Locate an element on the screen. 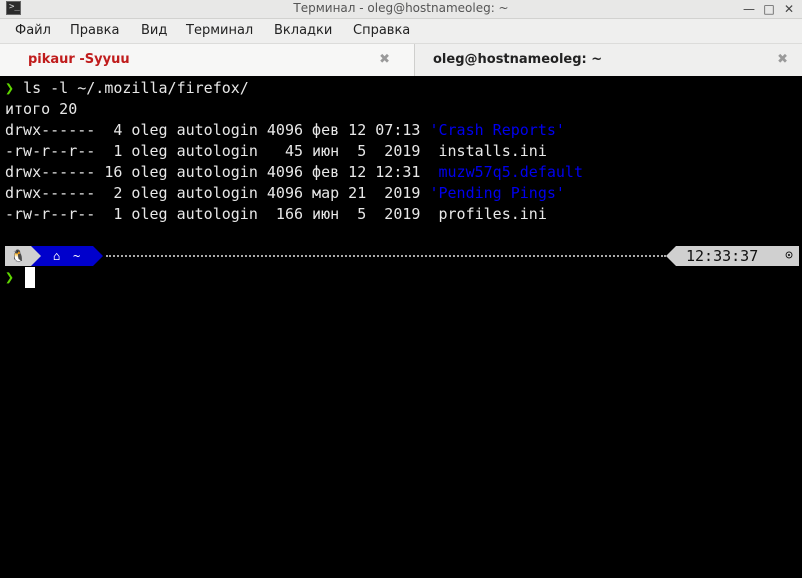 The image size is (802, 578). text-cursor is located at coordinates (30, 277).